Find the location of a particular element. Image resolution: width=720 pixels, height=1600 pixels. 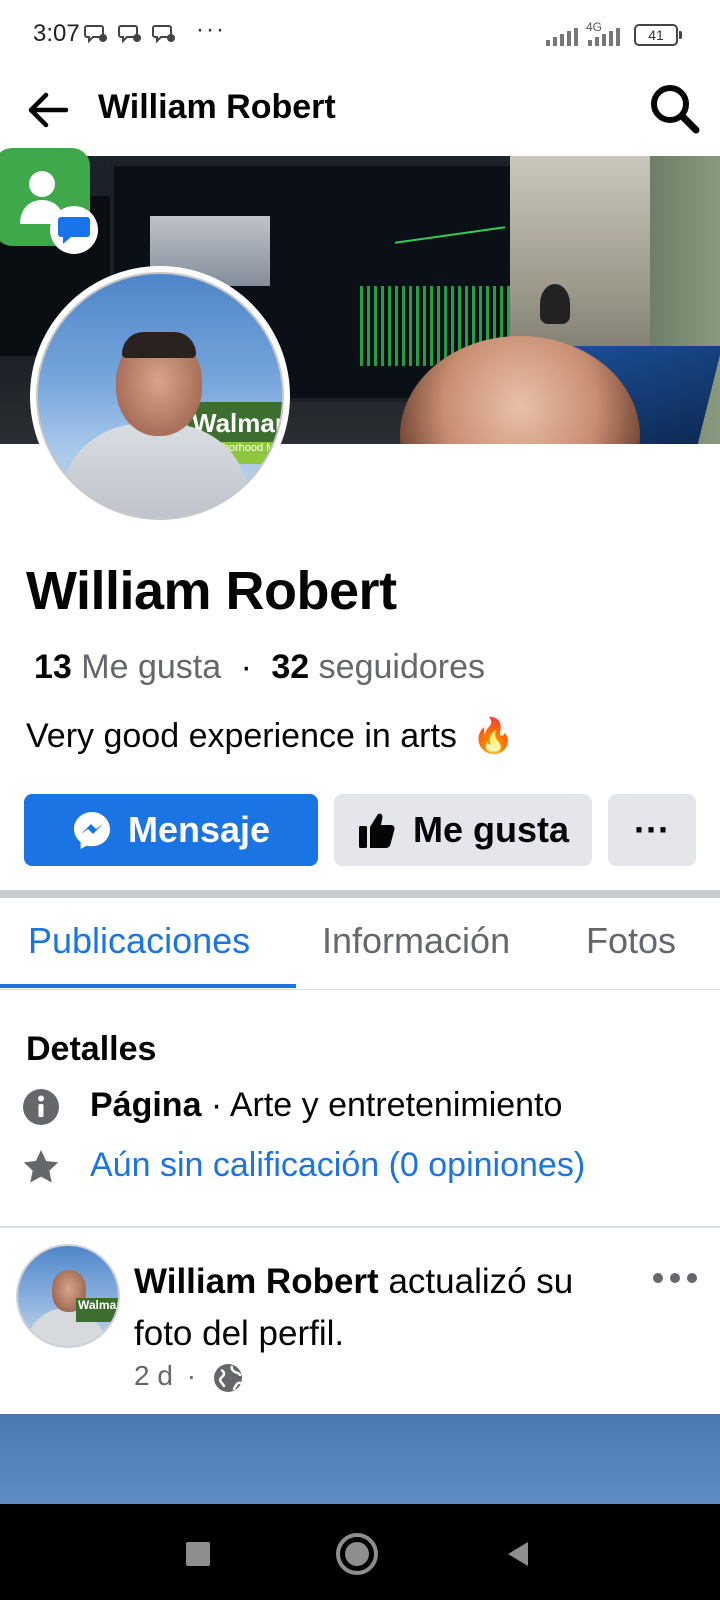

post-image is located at coordinates (360, 1459).